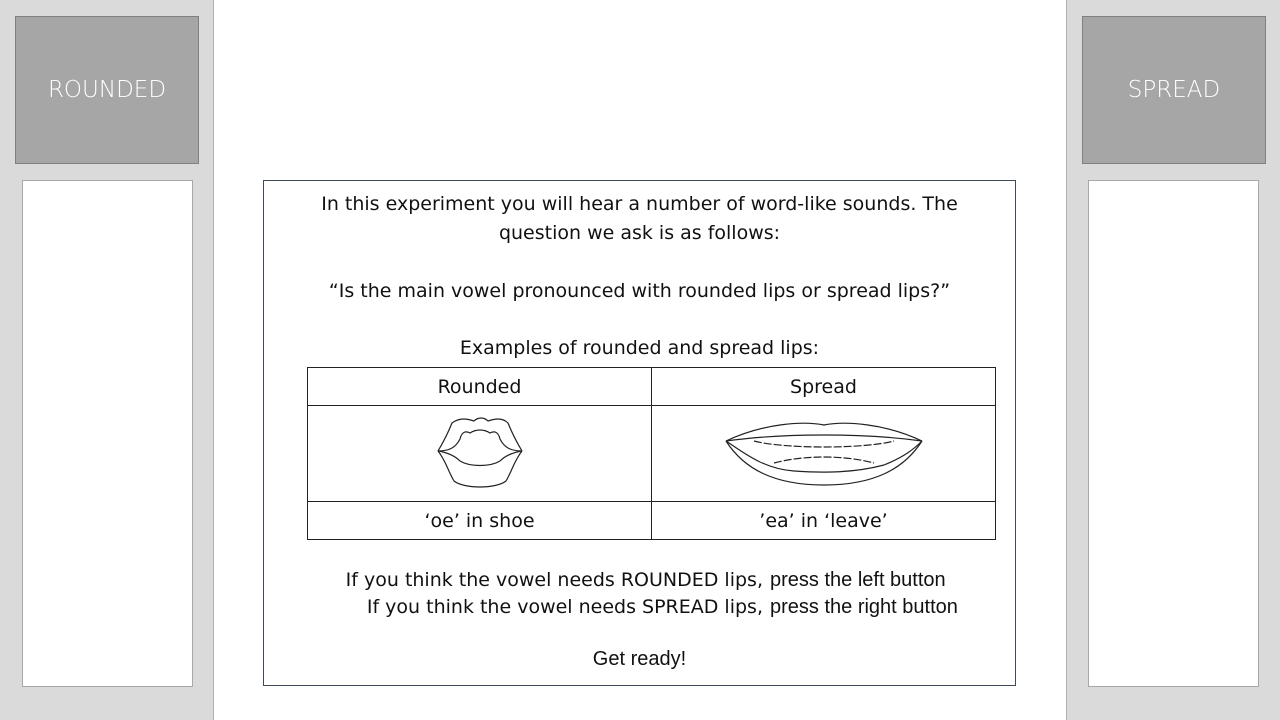 Image resolution: width=1280 pixels, height=720 pixels. I want to click on examples-heading: Examples of rounded and spread lips:, so click(639, 348).